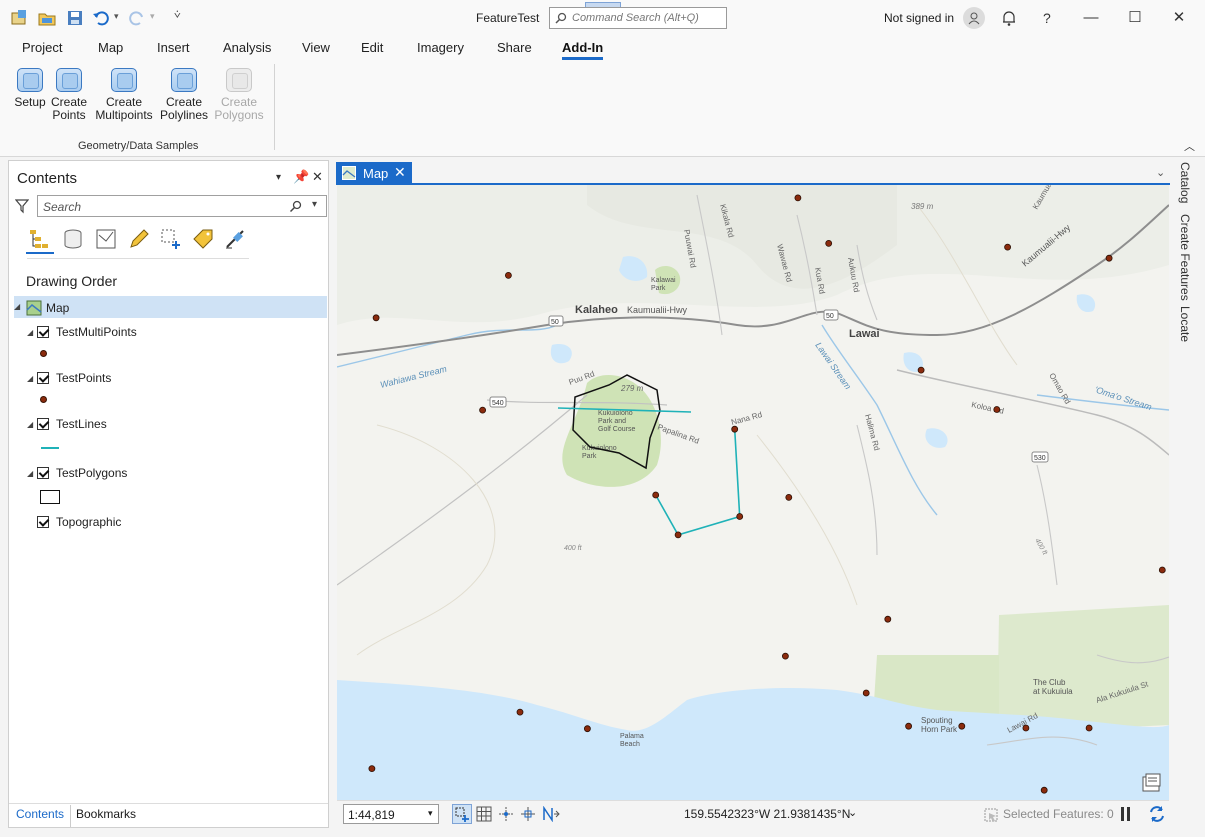 This screenshot has width=1205, height=837. I want to click on tab-bookmarks: Bookmarks, so click(106, 814).